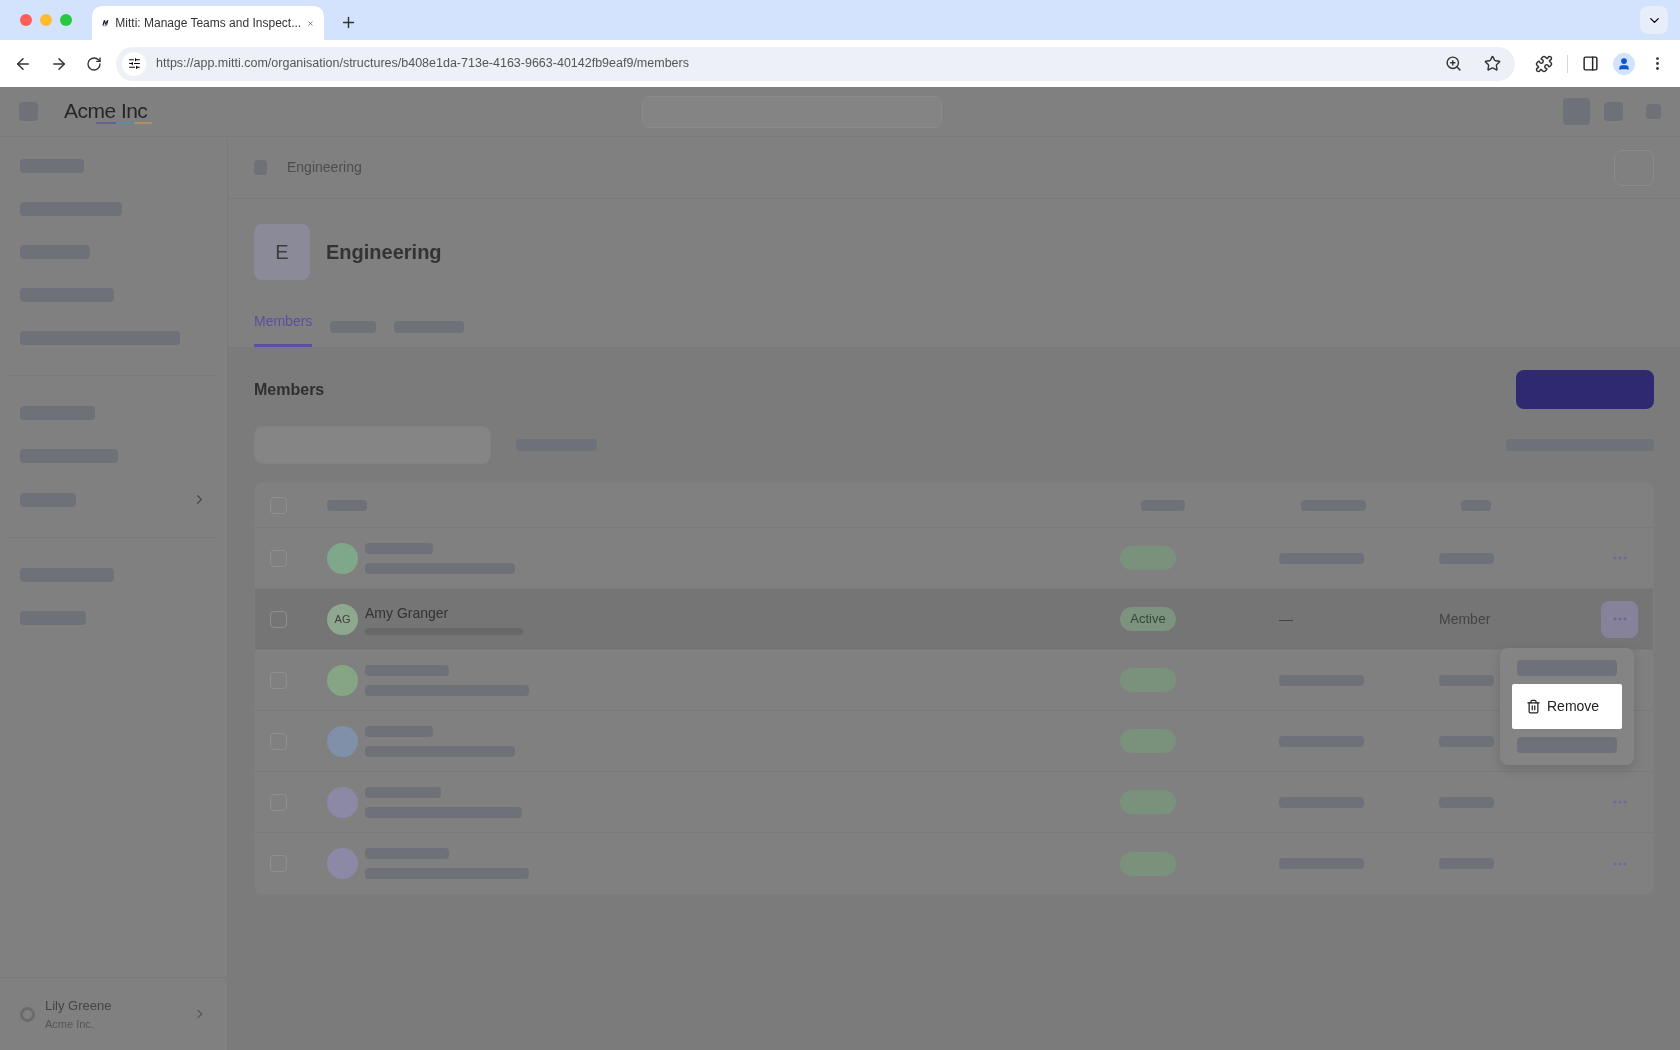 The image size is (1680, 1050). Describe the element at coordinates (46, 20) in the screenshot. I see `minimize-window-icon` at that location.